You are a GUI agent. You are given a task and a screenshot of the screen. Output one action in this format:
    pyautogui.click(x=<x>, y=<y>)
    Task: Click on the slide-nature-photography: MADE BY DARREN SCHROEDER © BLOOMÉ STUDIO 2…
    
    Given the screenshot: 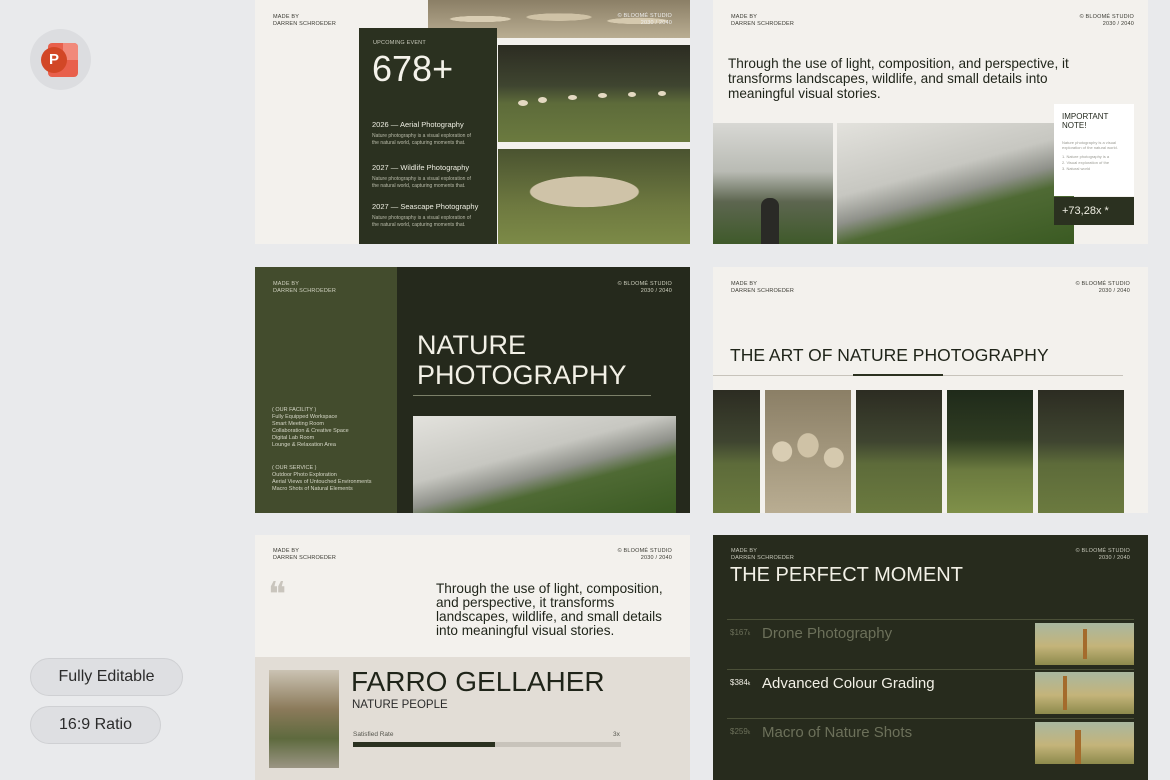 What is the action you would take?
    pyautogui.click(x=472, y=390)
    